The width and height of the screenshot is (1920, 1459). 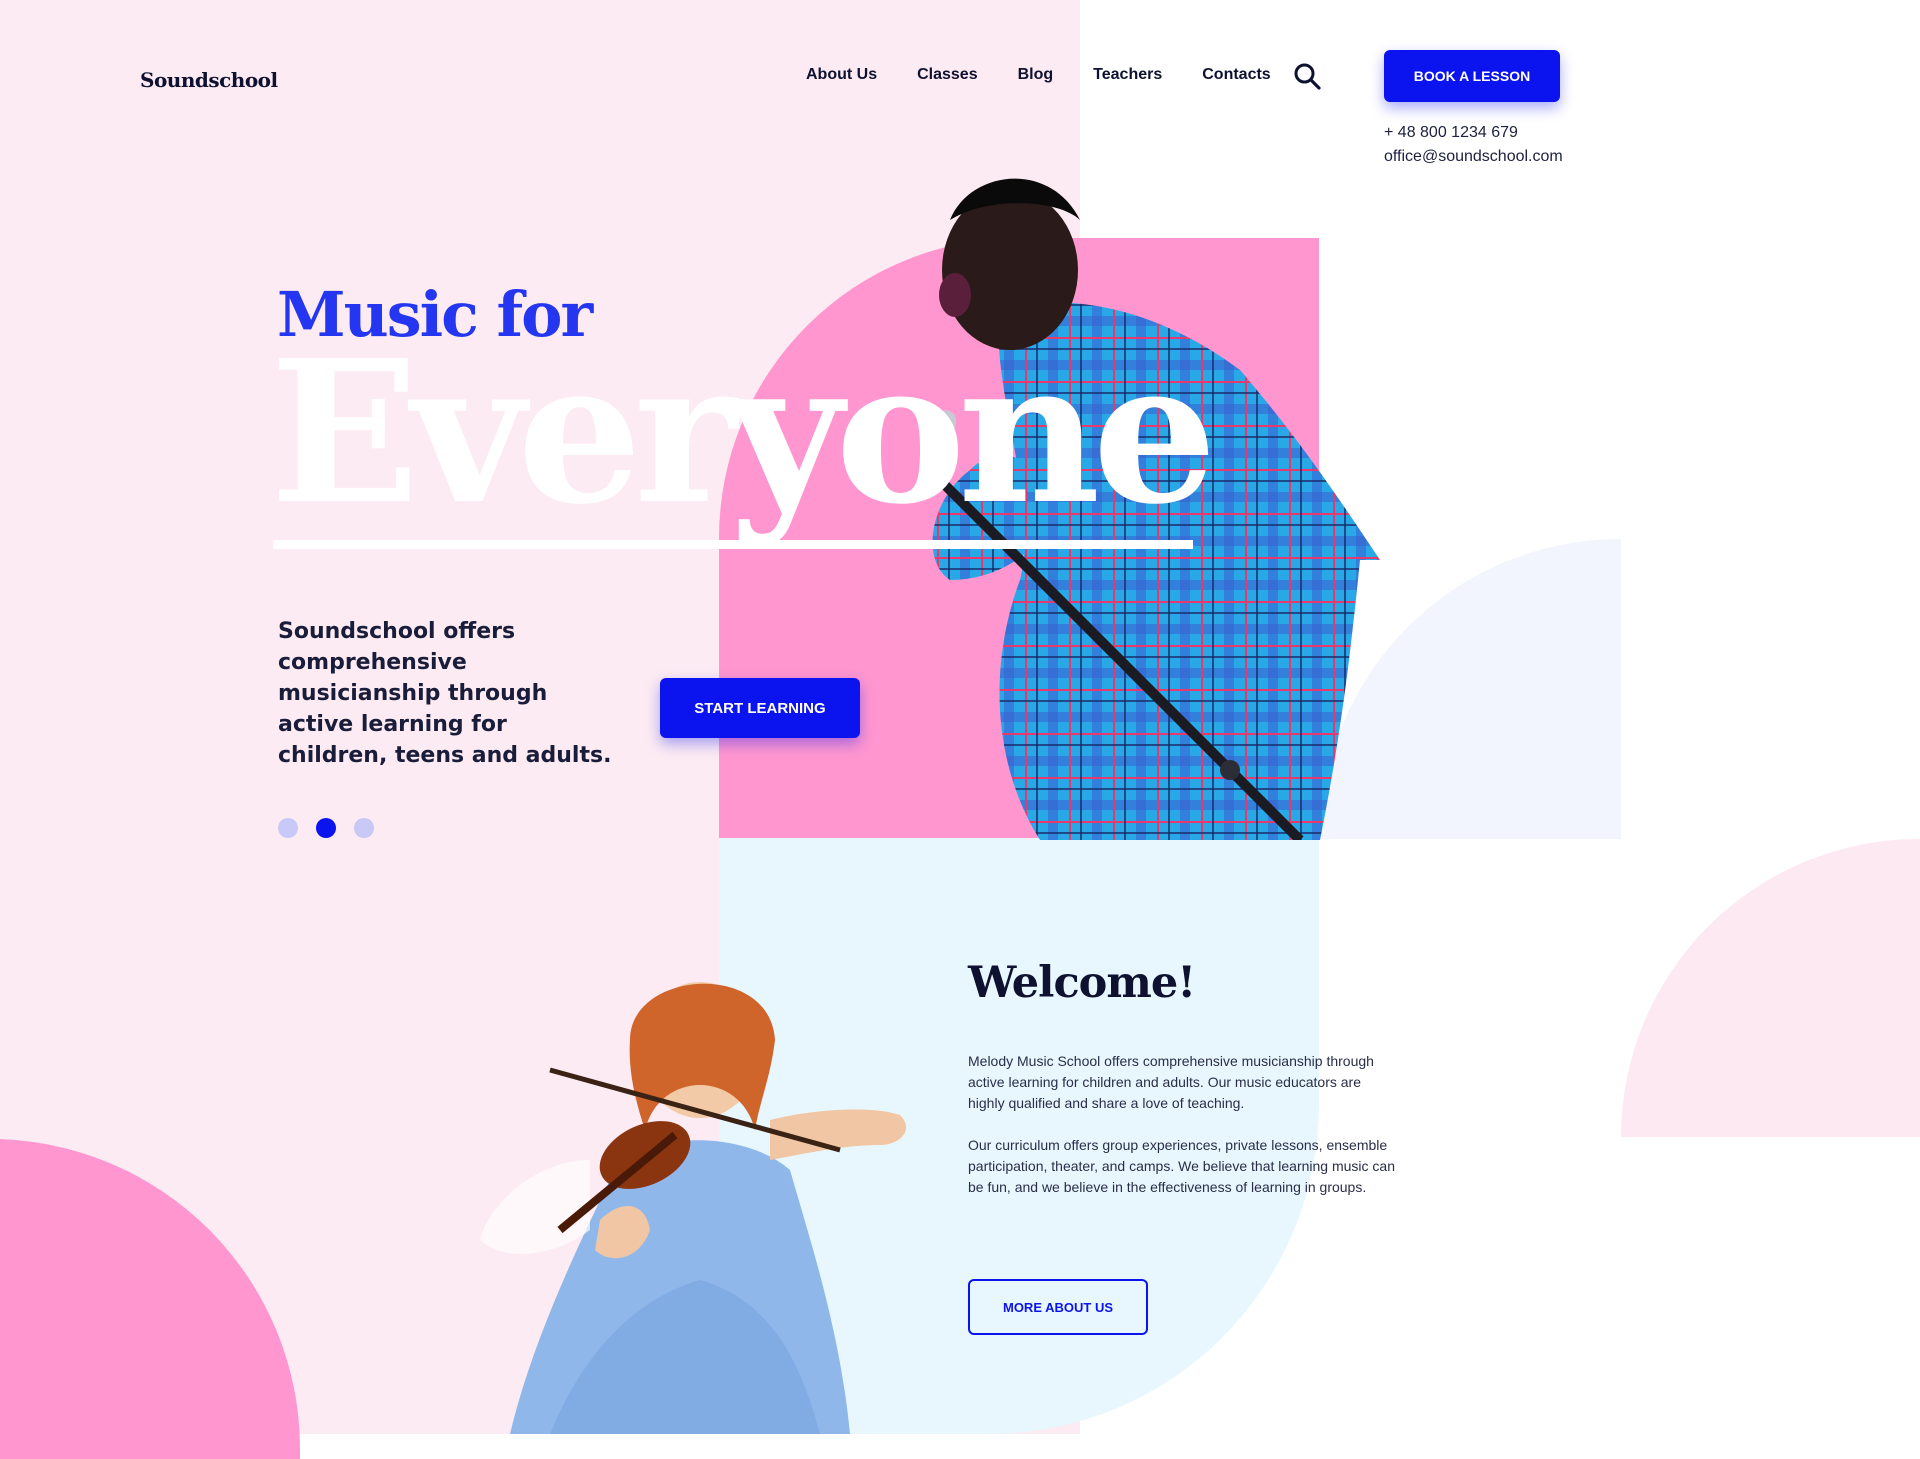 What do you see at coordinates (760, 708) in the screenshot?
I see `start-learning-button: START LEARNING` at bounding box center [760, 708].